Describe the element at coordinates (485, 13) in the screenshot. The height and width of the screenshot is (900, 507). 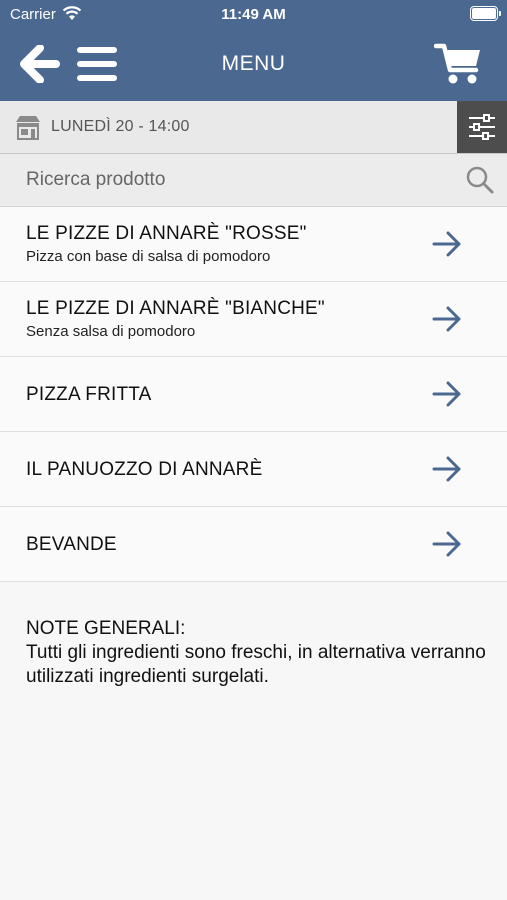
I see `battery-icon` at that location.